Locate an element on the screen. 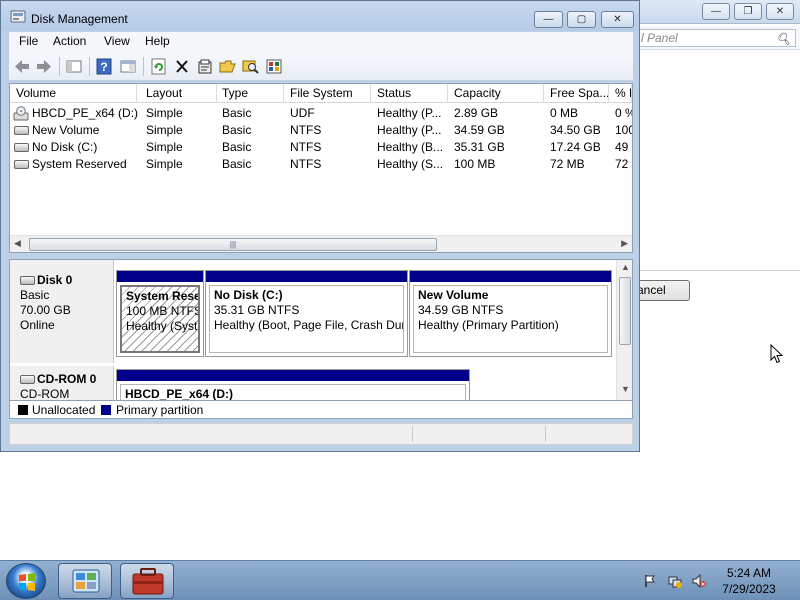 The height and width of the screenshot is (603, 800). cdrom-0-label: CD-ROM 0 CD-ROM is located at coordinates (62, 383).